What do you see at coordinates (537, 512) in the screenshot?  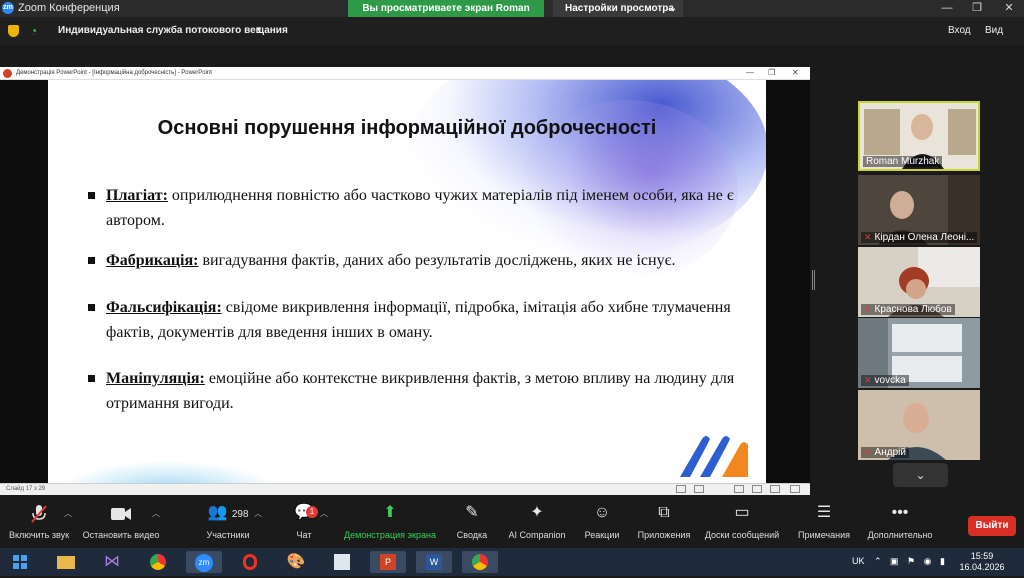 I see `sparkle-icon: ✦` at bounding box center [537, 512].